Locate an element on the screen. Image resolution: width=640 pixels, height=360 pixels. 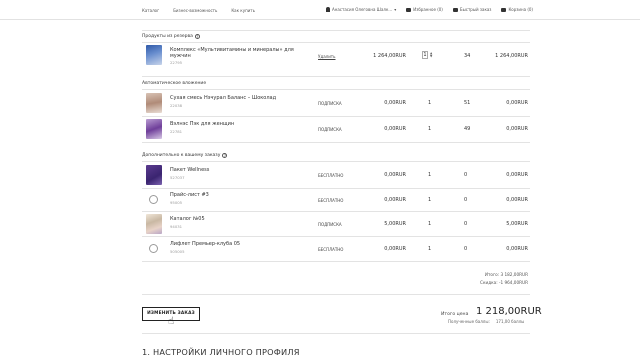
product-name: Лифлет Премьер-клуба 05 is located at coordinates (205, 244).